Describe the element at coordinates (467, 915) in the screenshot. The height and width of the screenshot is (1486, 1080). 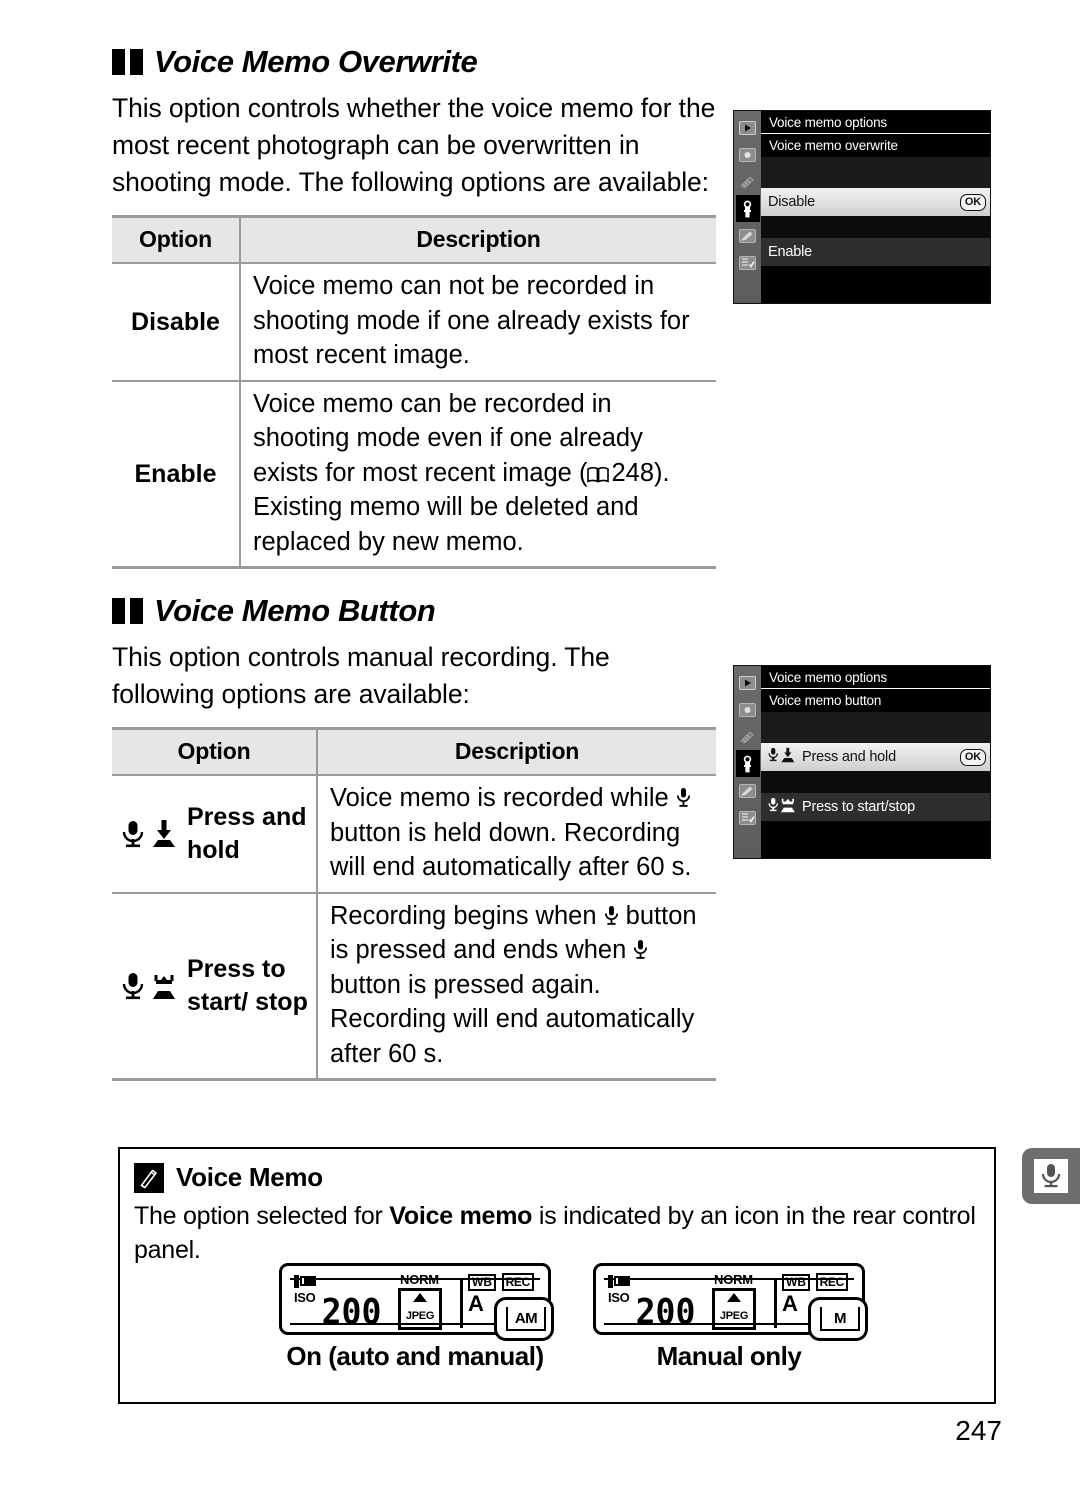
I see `desc-startstop-part1: Recording begins when` at that location.